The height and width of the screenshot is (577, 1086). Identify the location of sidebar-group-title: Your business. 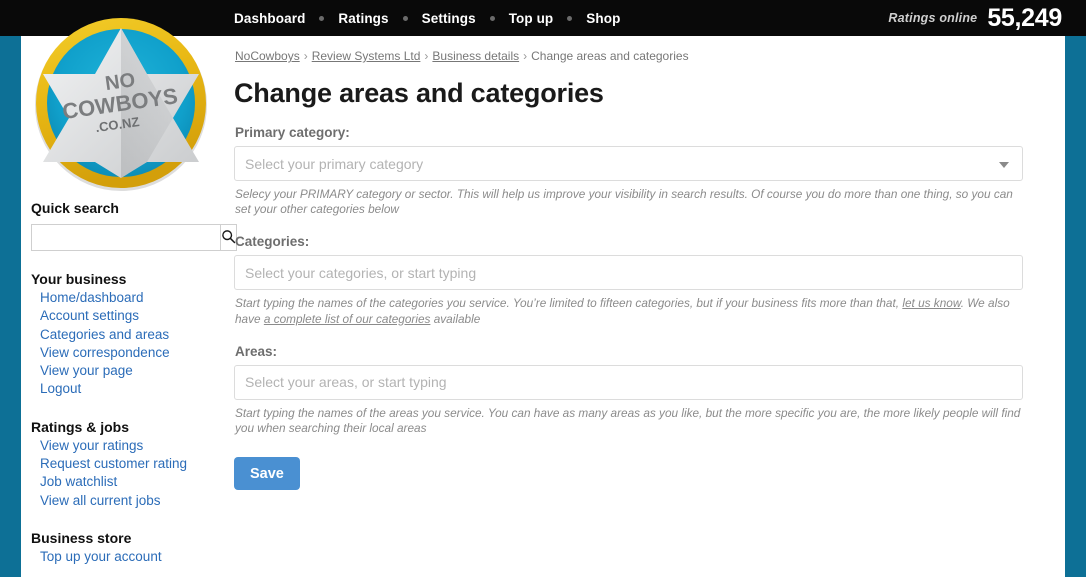
(79, 279).